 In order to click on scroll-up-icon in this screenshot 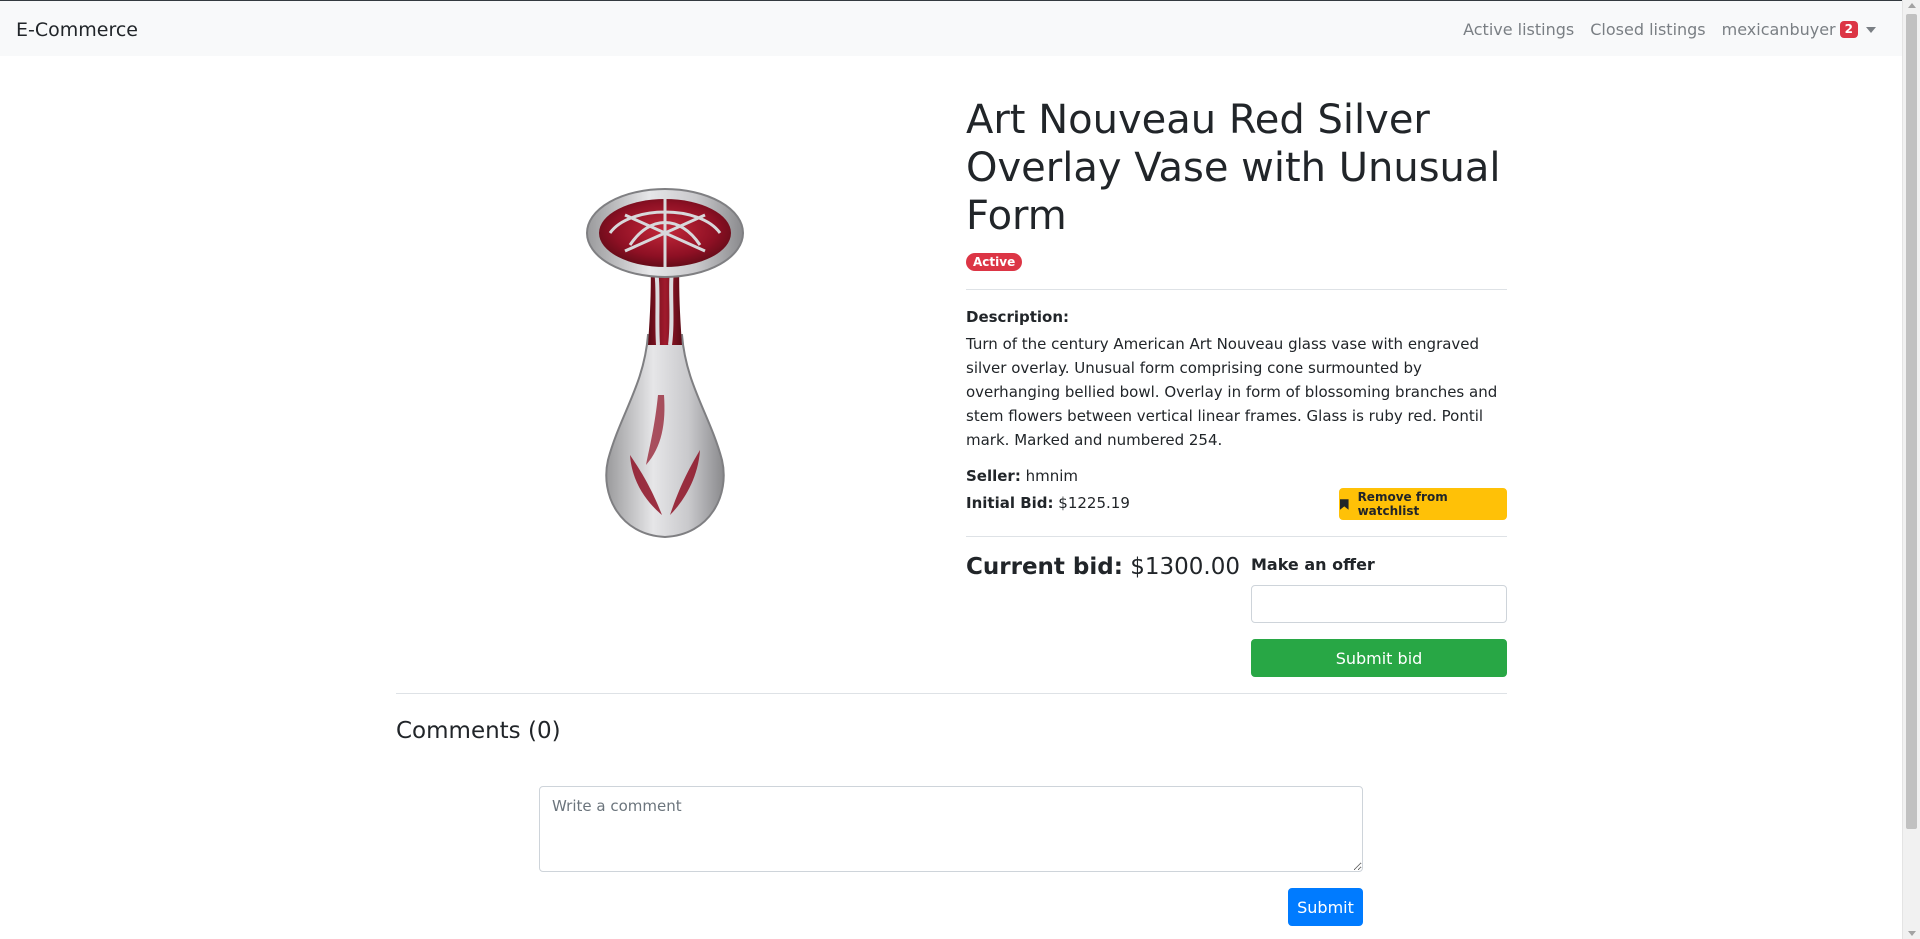, I will do `click(1912, 5)`.